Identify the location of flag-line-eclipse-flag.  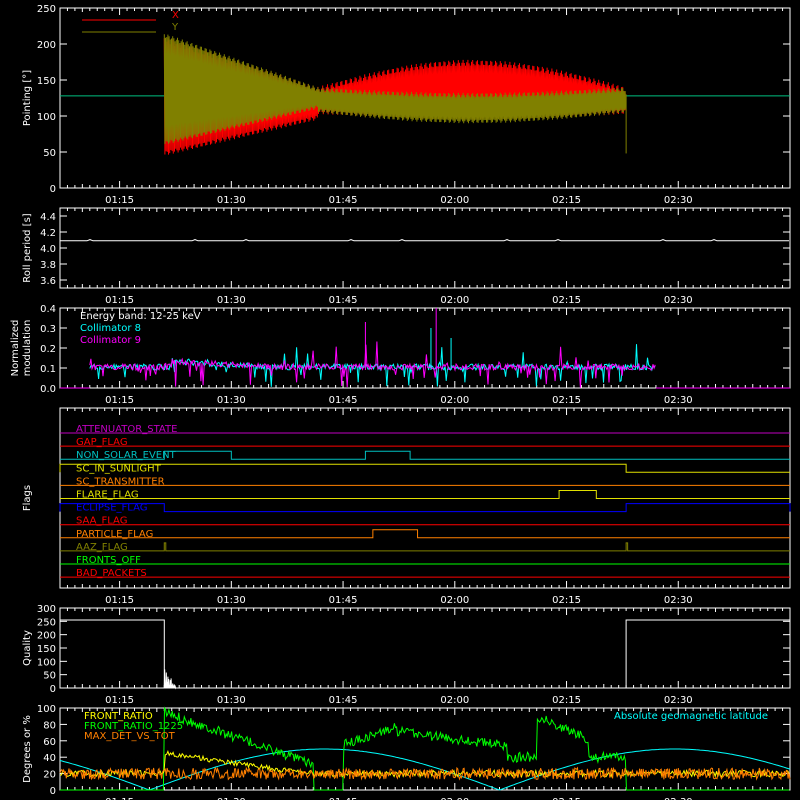
(425, 508).